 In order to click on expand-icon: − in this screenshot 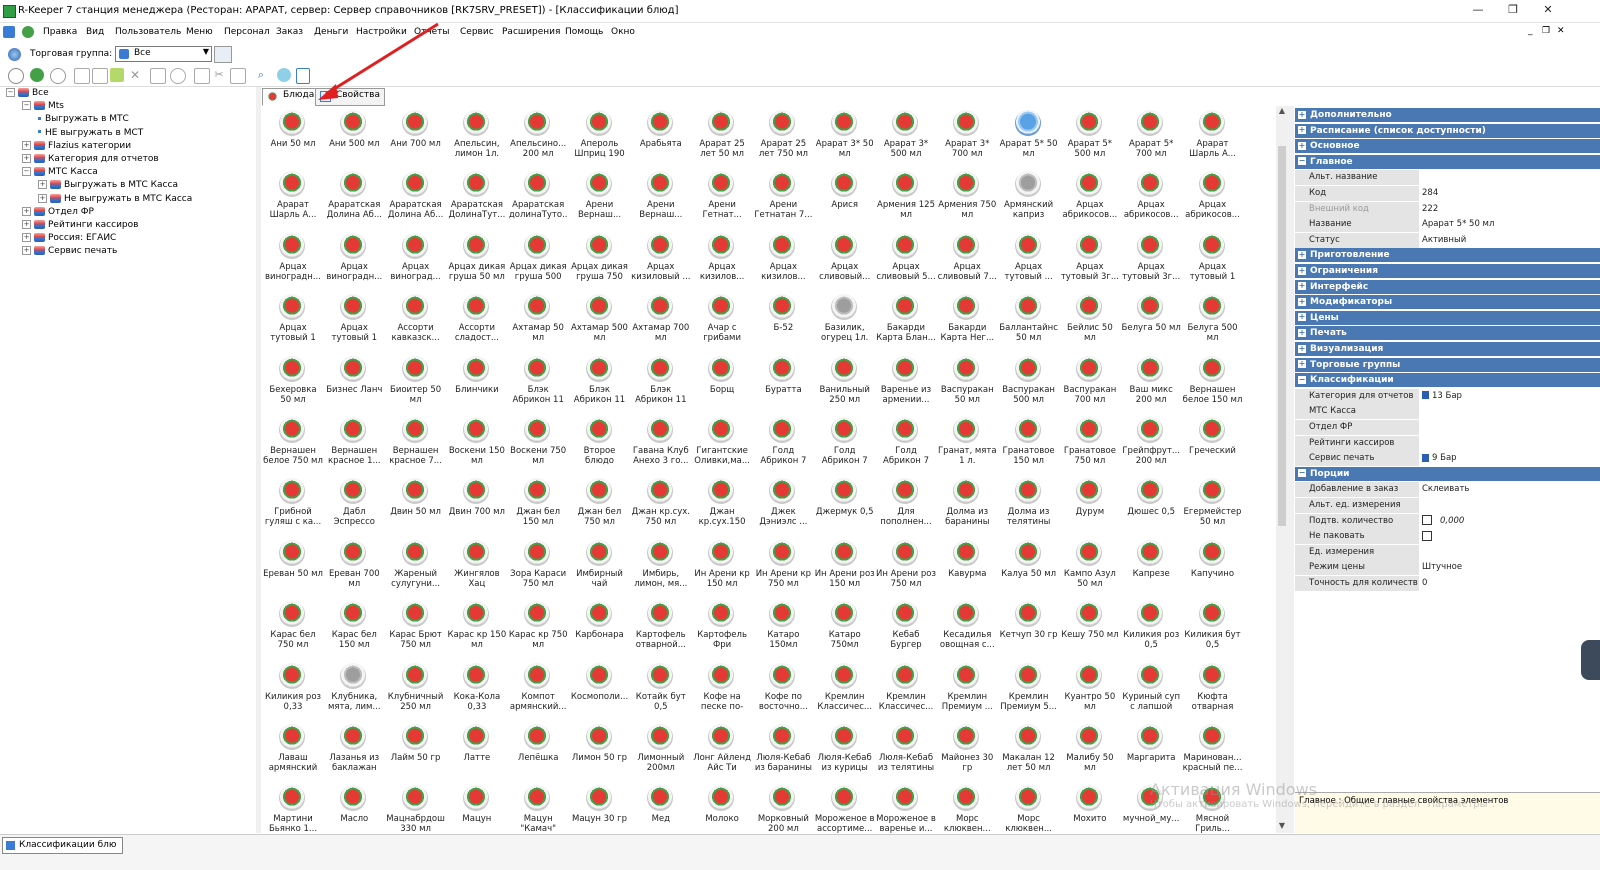, I will do `click(1302, 379)`.